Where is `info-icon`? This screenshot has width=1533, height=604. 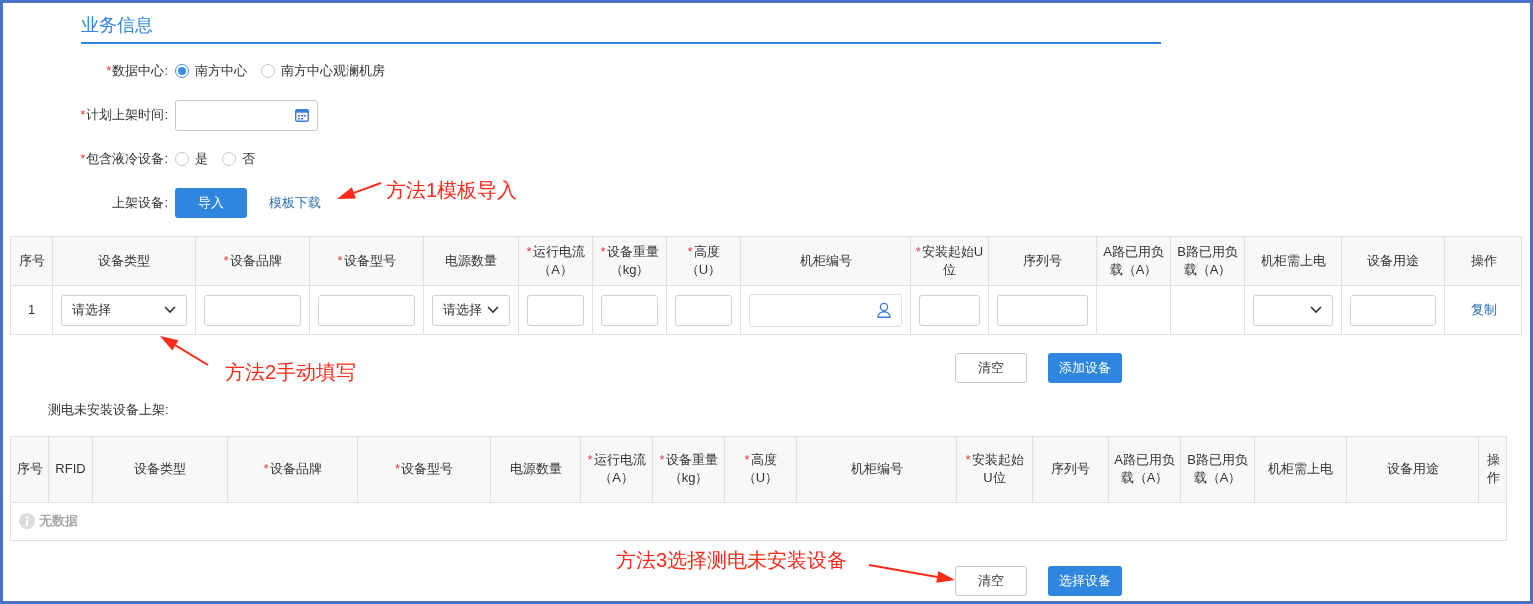 info-icon is located at coordinates (27, 521).